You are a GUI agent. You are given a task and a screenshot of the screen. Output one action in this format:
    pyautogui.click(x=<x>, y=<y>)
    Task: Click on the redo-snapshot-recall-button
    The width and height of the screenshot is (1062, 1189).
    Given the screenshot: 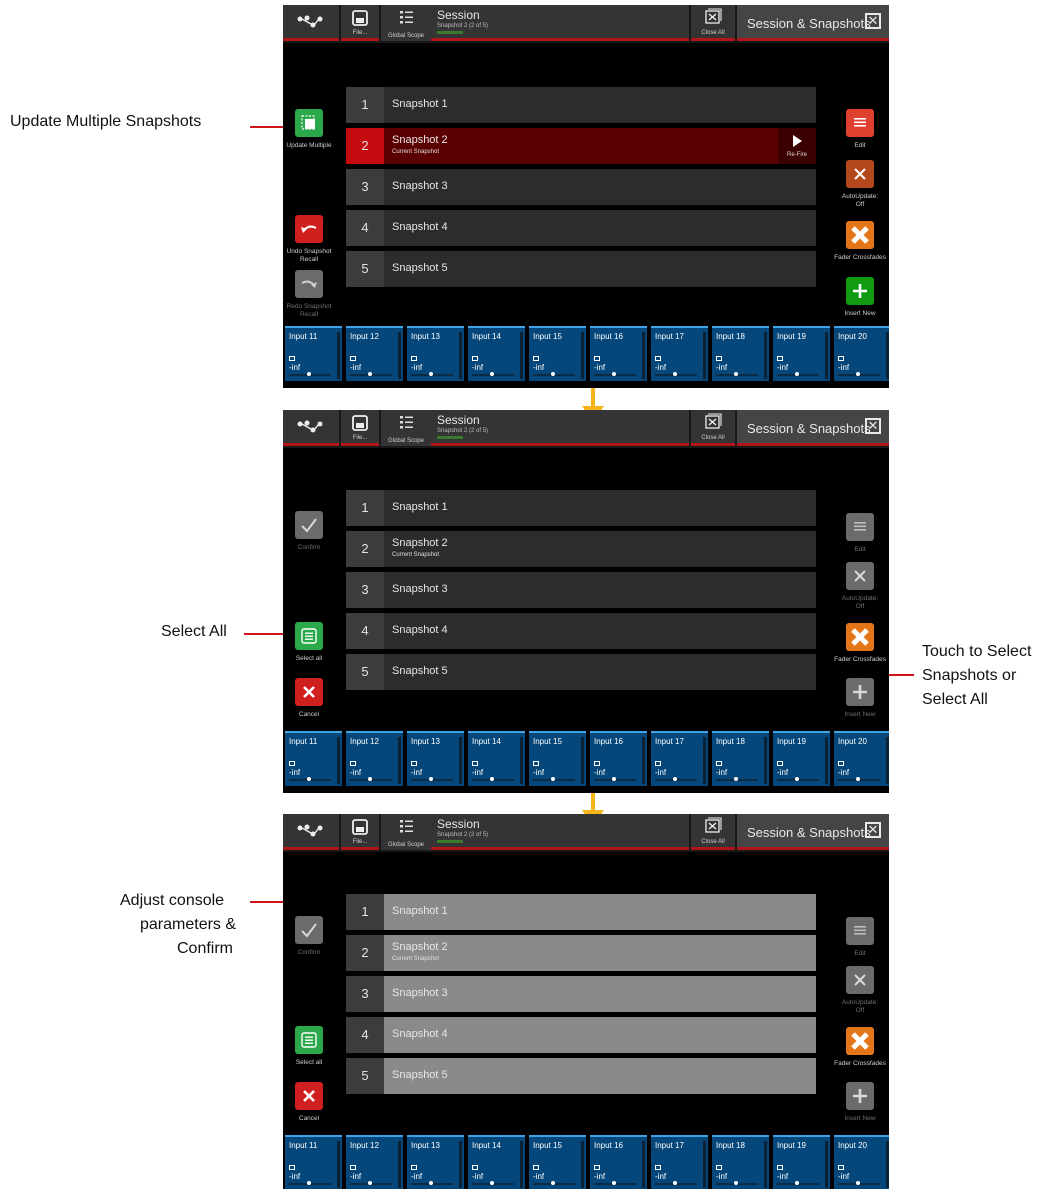 What is the action you would take?
    pyautogui.click(x=309, y=284)
    